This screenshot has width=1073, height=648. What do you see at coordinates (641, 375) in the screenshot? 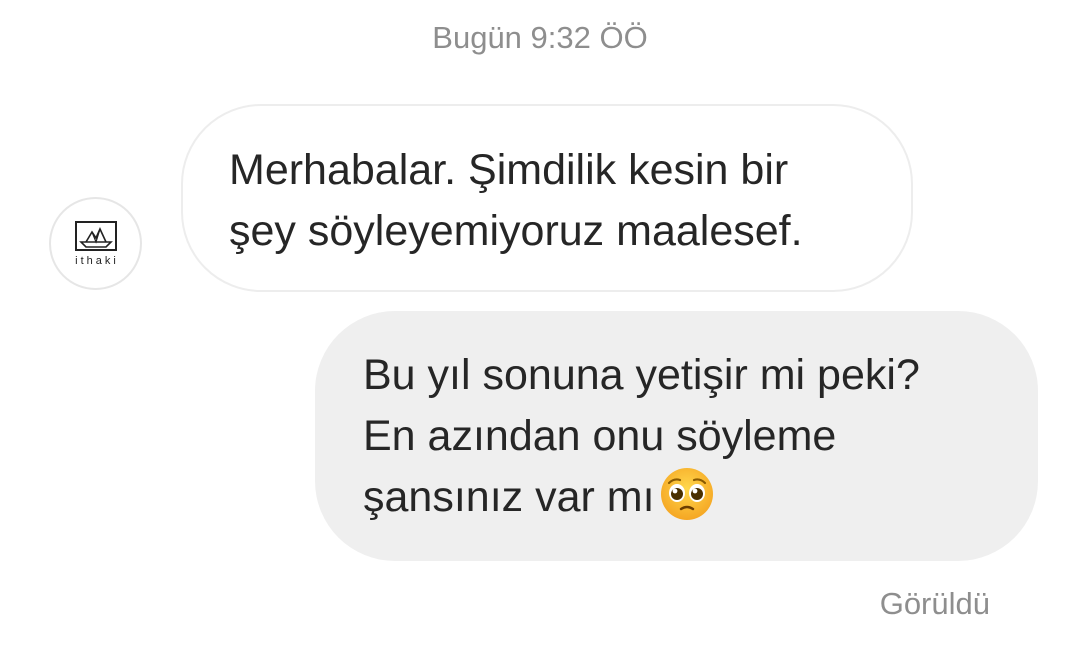
I see `message-text-line: Bu yıl sonuna yetişir mi peki?` at bounding box center [641, 375].